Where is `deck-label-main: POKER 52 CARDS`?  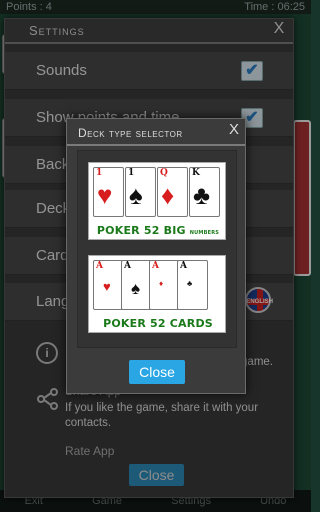
deck-label-main: POKER 52 CARDS is located at coordinates (158, 323).